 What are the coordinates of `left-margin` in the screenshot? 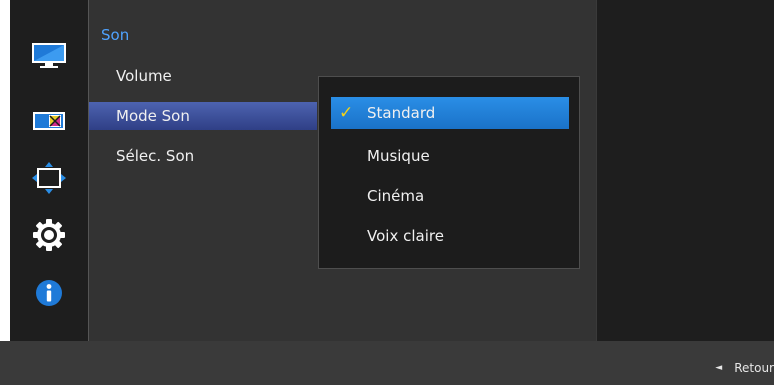 It's located at (5, 170).